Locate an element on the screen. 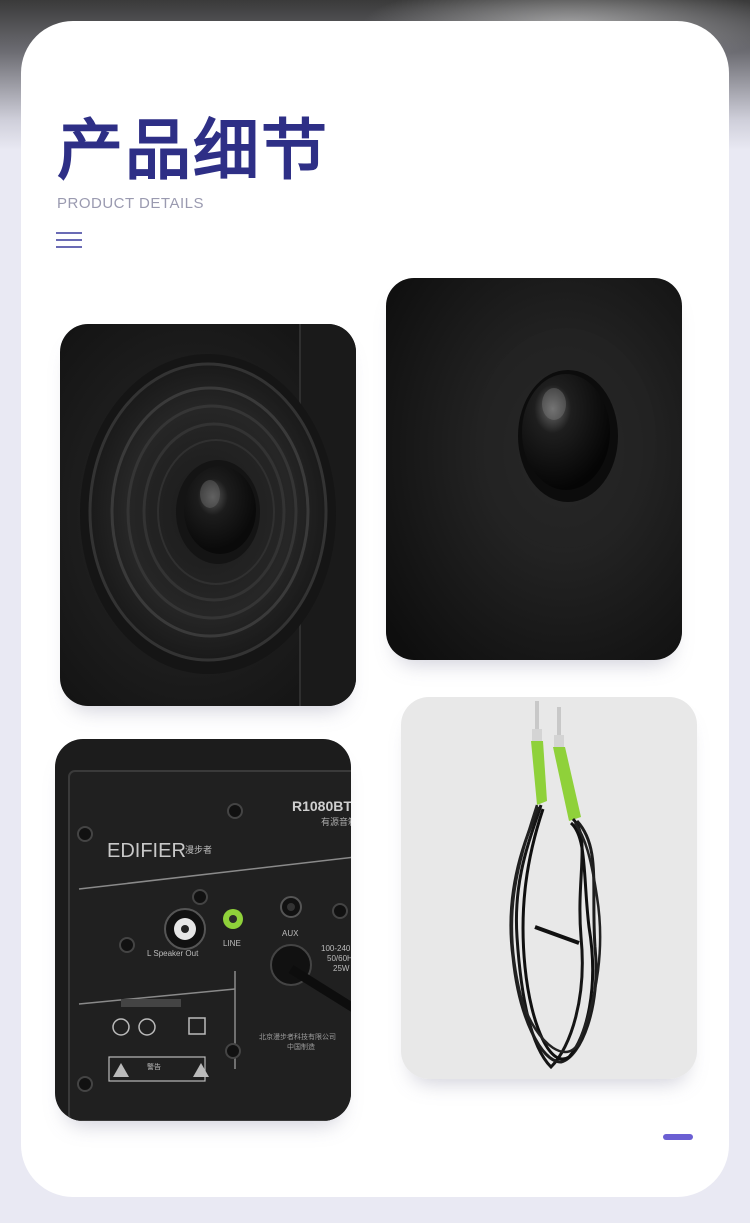  panel-power-spec-2: 50/60H is located at coordinates (339, 958).